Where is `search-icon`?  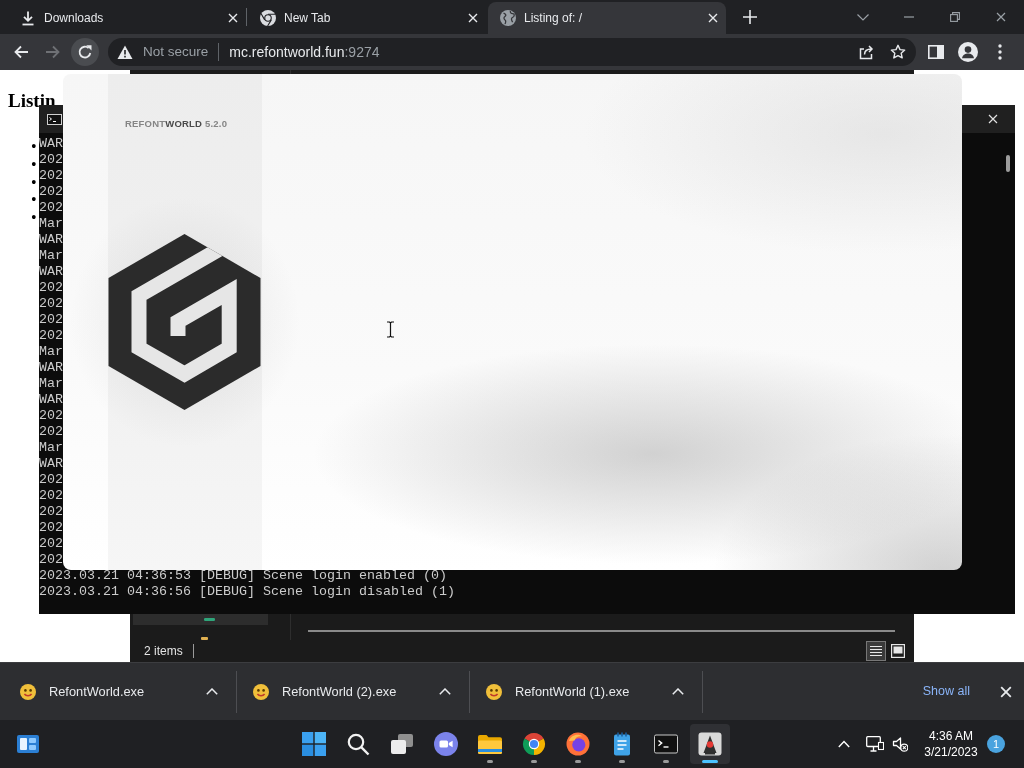 search-icon is located at coordinates (358, 744).